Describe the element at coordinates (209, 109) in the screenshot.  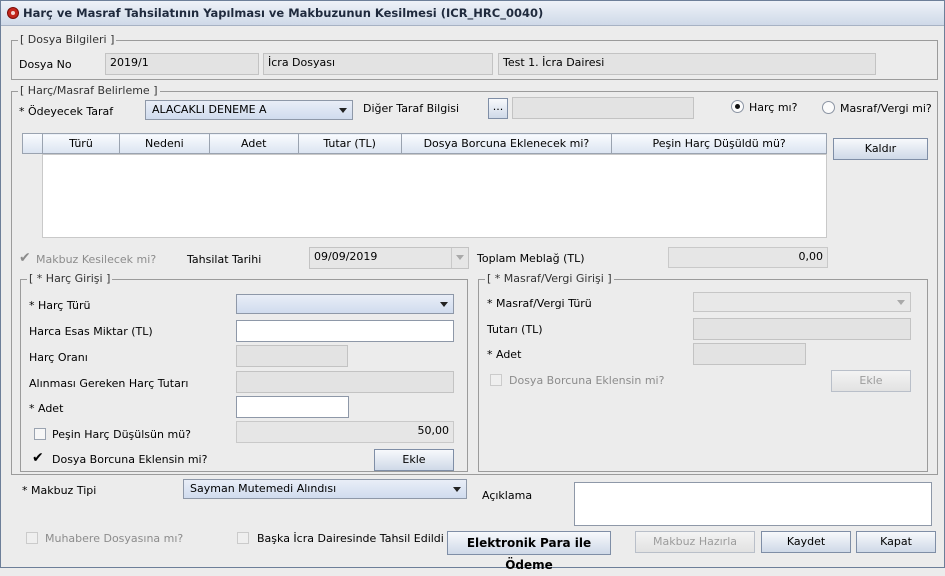
I see `odeyecek-taraf-value: ALACAKLI DENEME A` at that location.